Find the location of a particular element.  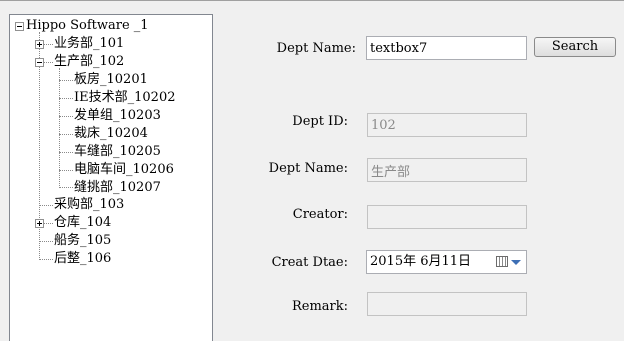

chevron-down-icon is located at coordinates (516, 262).